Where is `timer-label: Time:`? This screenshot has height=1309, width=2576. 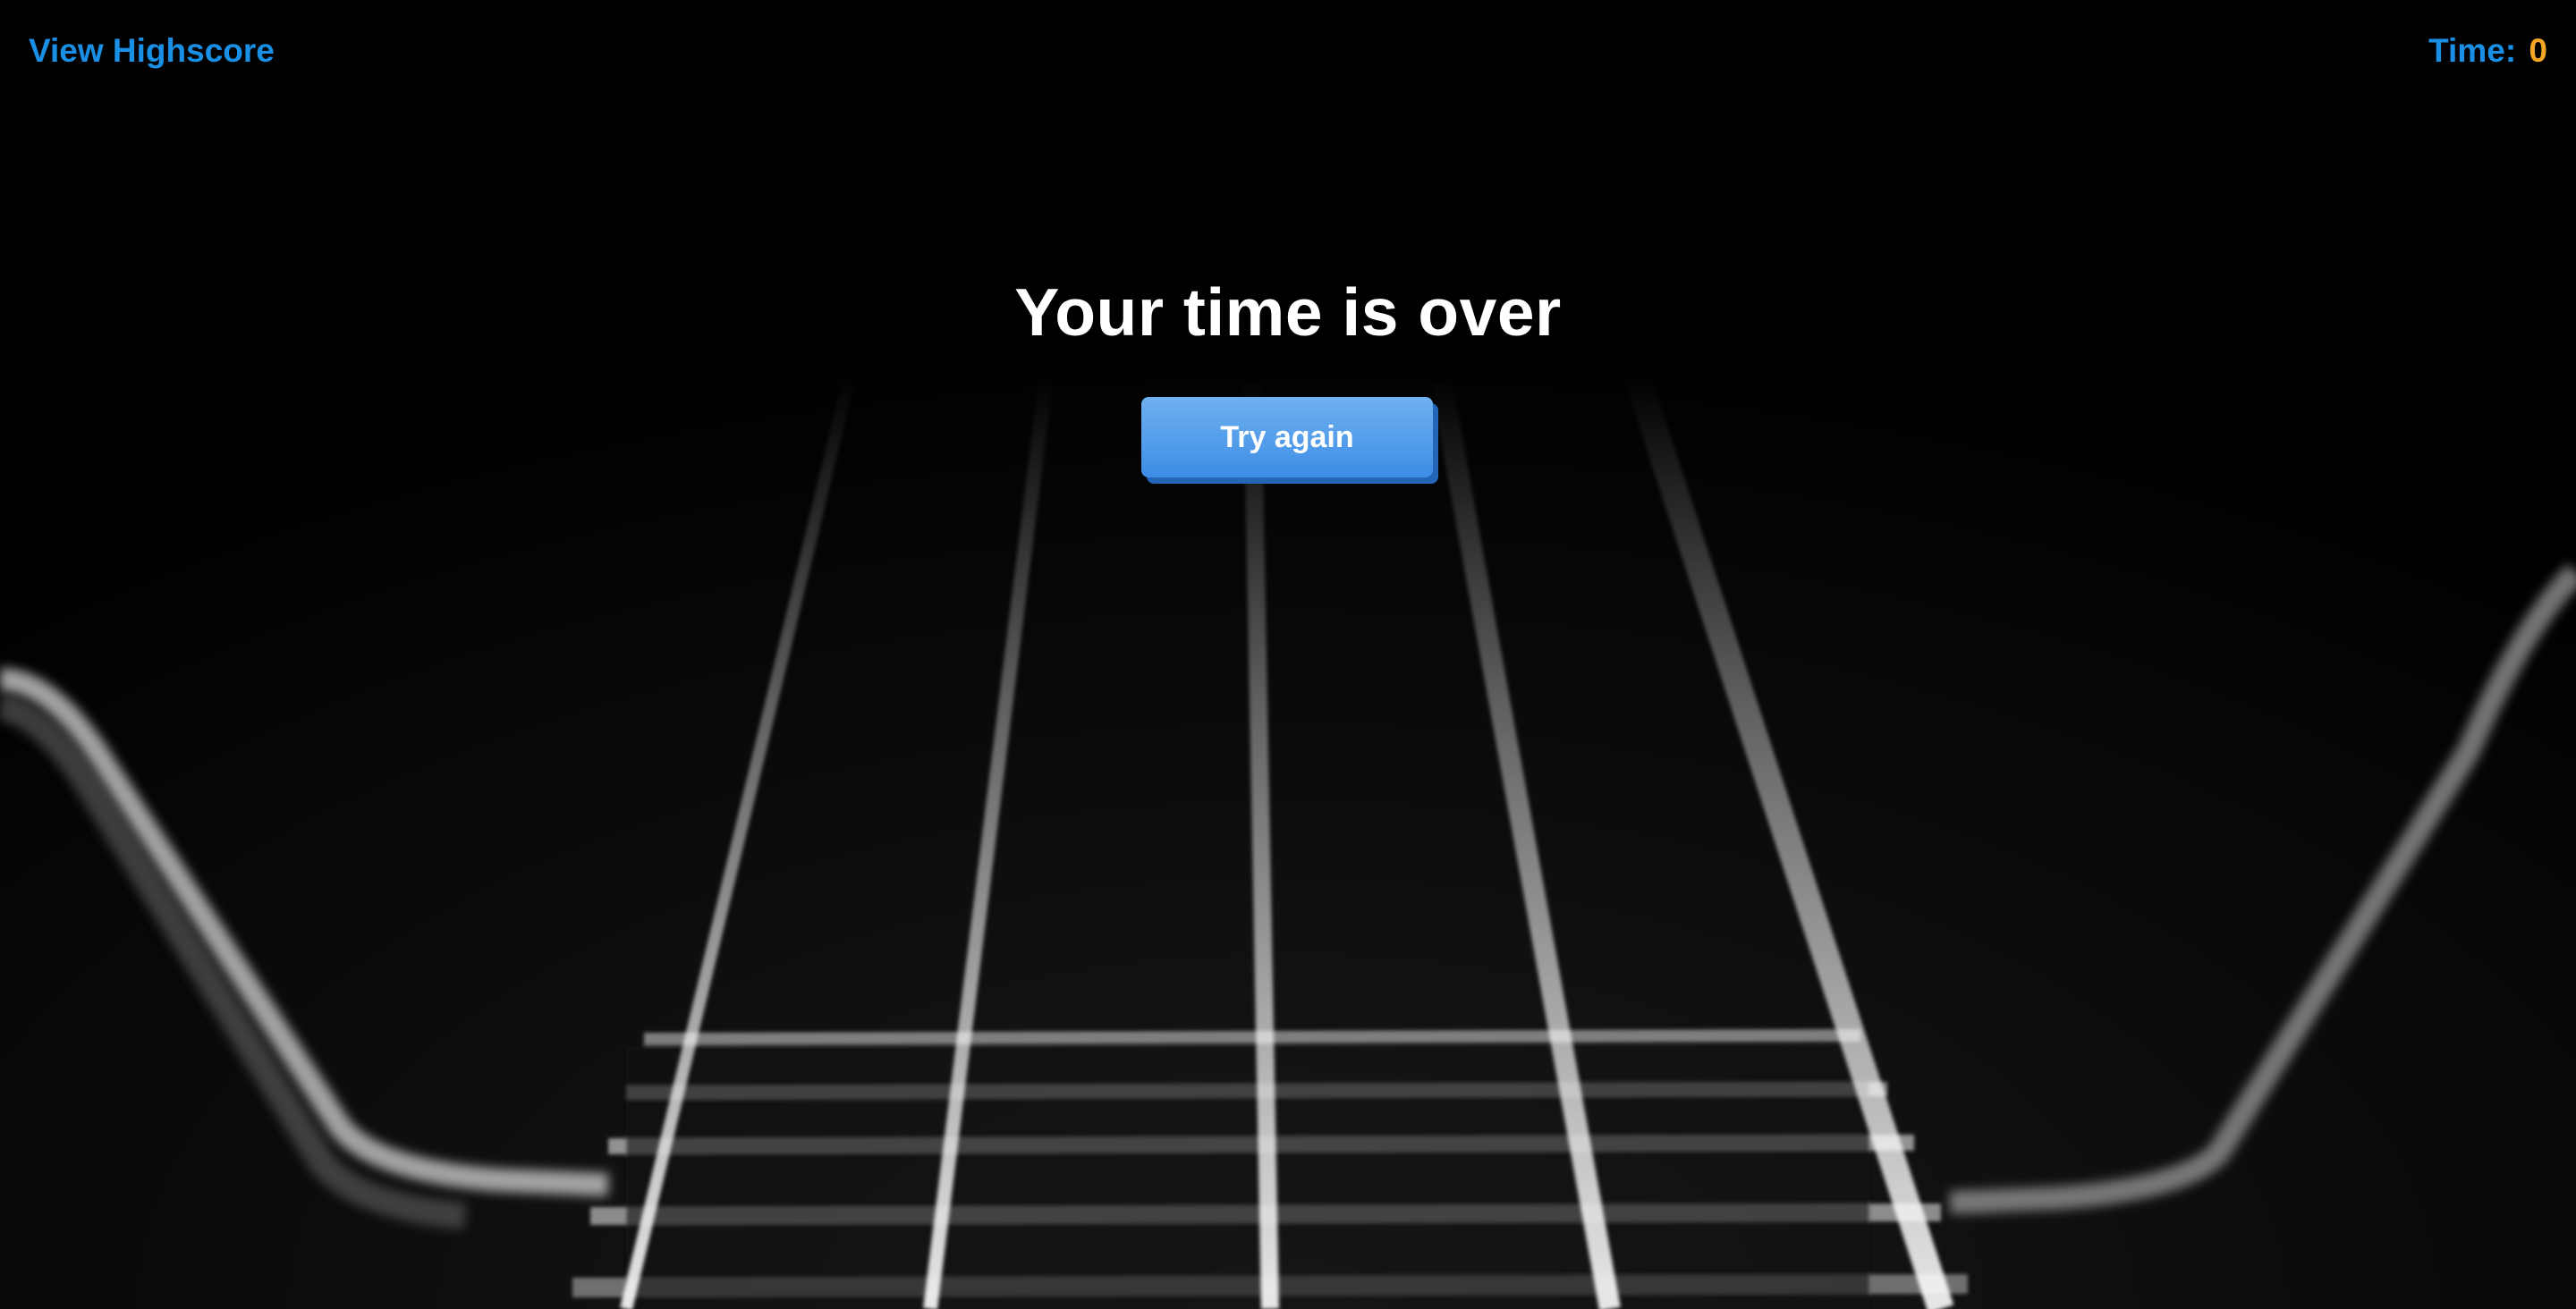
timer-label: Time: is located at coordinates (2472, 50).